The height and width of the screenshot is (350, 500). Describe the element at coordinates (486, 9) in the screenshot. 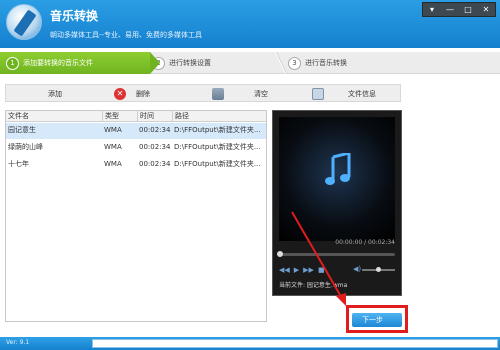

I see `close-icon: ✕` at that location.